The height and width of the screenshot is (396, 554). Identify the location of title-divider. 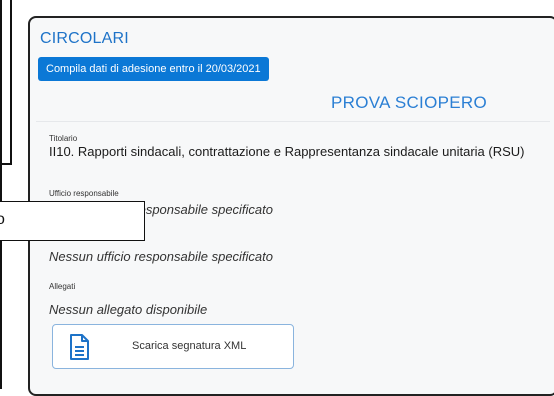
(293, 121).